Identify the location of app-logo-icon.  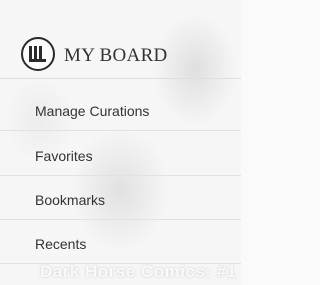
(38, 54).